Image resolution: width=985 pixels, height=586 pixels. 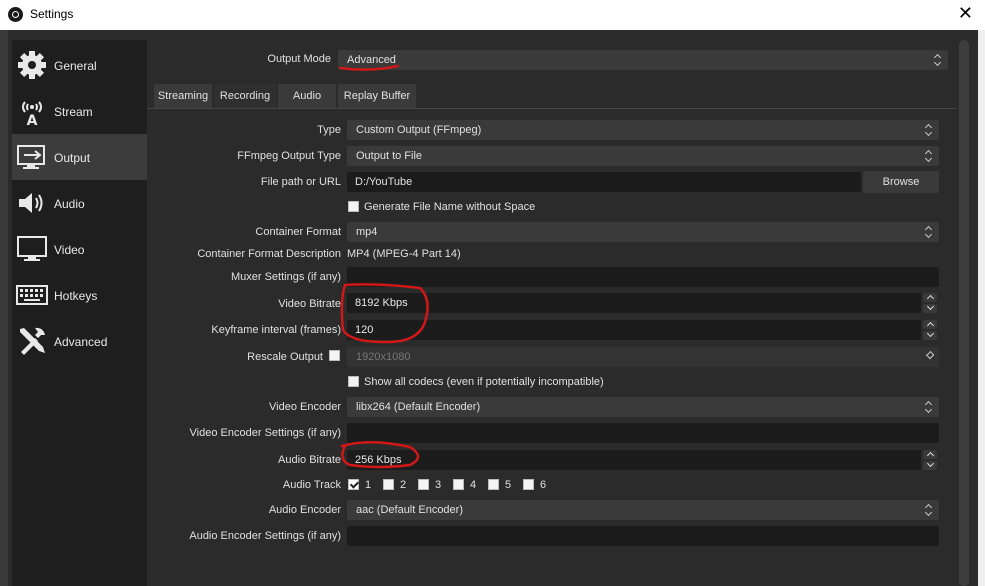 I want to click on muxer-settings-label: Muxer Settings (if any), so click(x=285, y=277).